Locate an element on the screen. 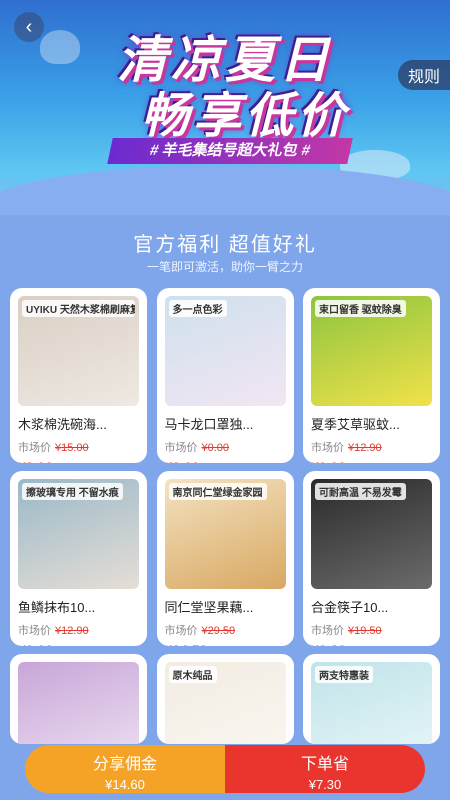 The width and height of the screenshot is (450, 800). product-card: 可耐高温 不易发霉合金筷子10... 市场价 ¥19.50 ¥9.80 已售828件 is located at coordinates (371, 558).